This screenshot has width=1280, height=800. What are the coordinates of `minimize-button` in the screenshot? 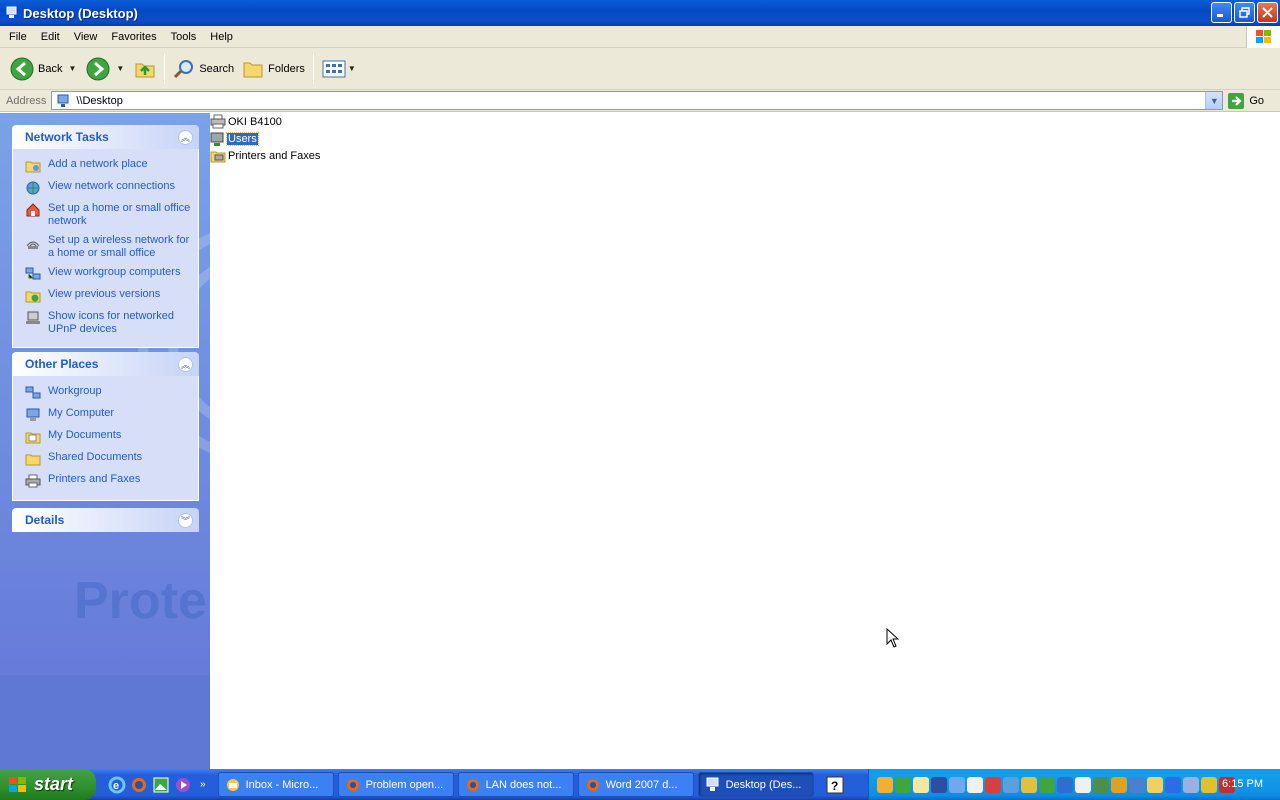 It's located at (1221, 12).